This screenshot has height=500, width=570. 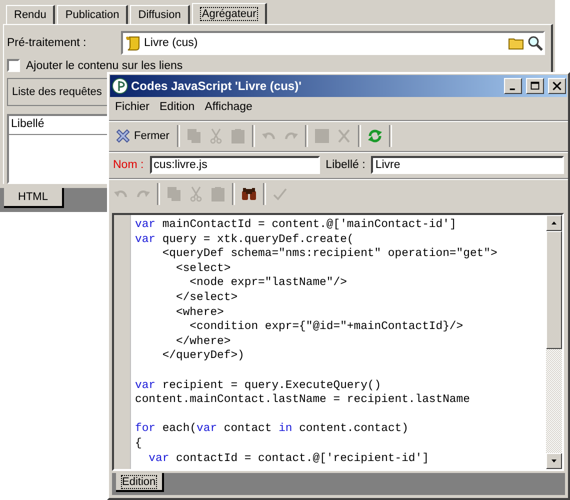 I want to click on code-line: </select>, so click(x=207, y=298).